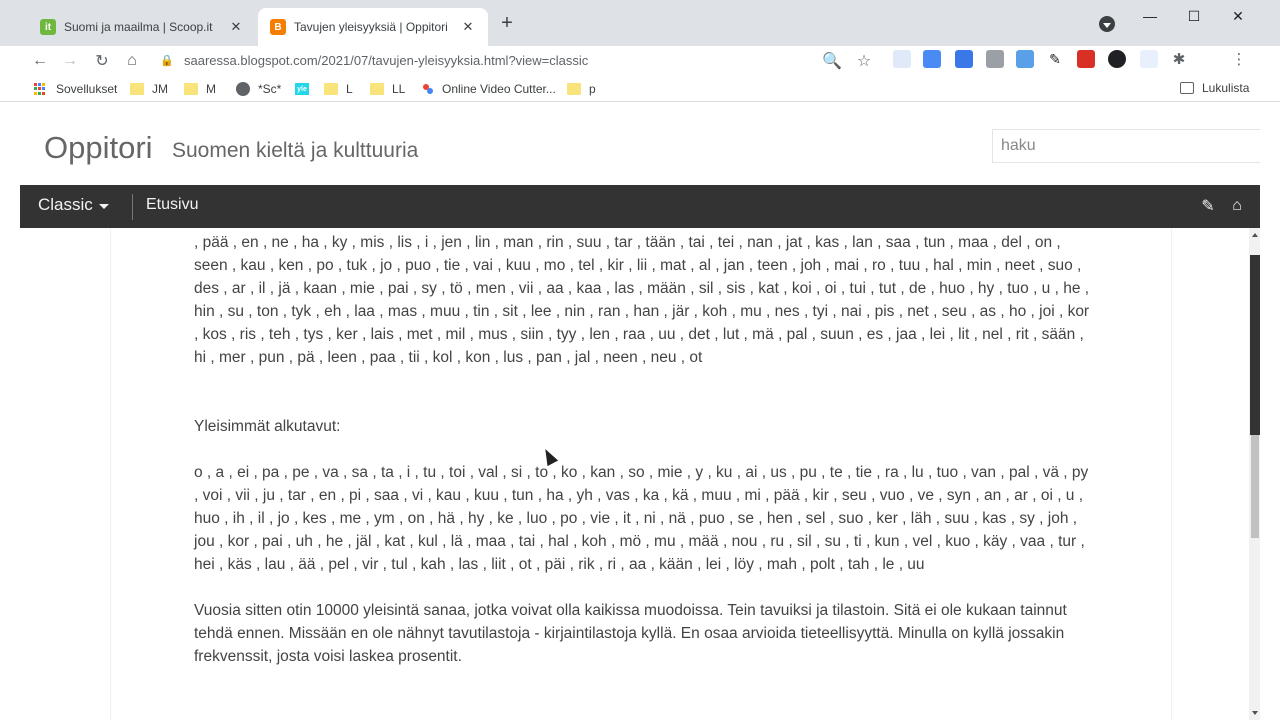 The image size is (1280, 720). What do you see at coordinates (200, 89) in the screenshot?
I see `bookmark-folder-m: M` at bounding box center [200, 89].